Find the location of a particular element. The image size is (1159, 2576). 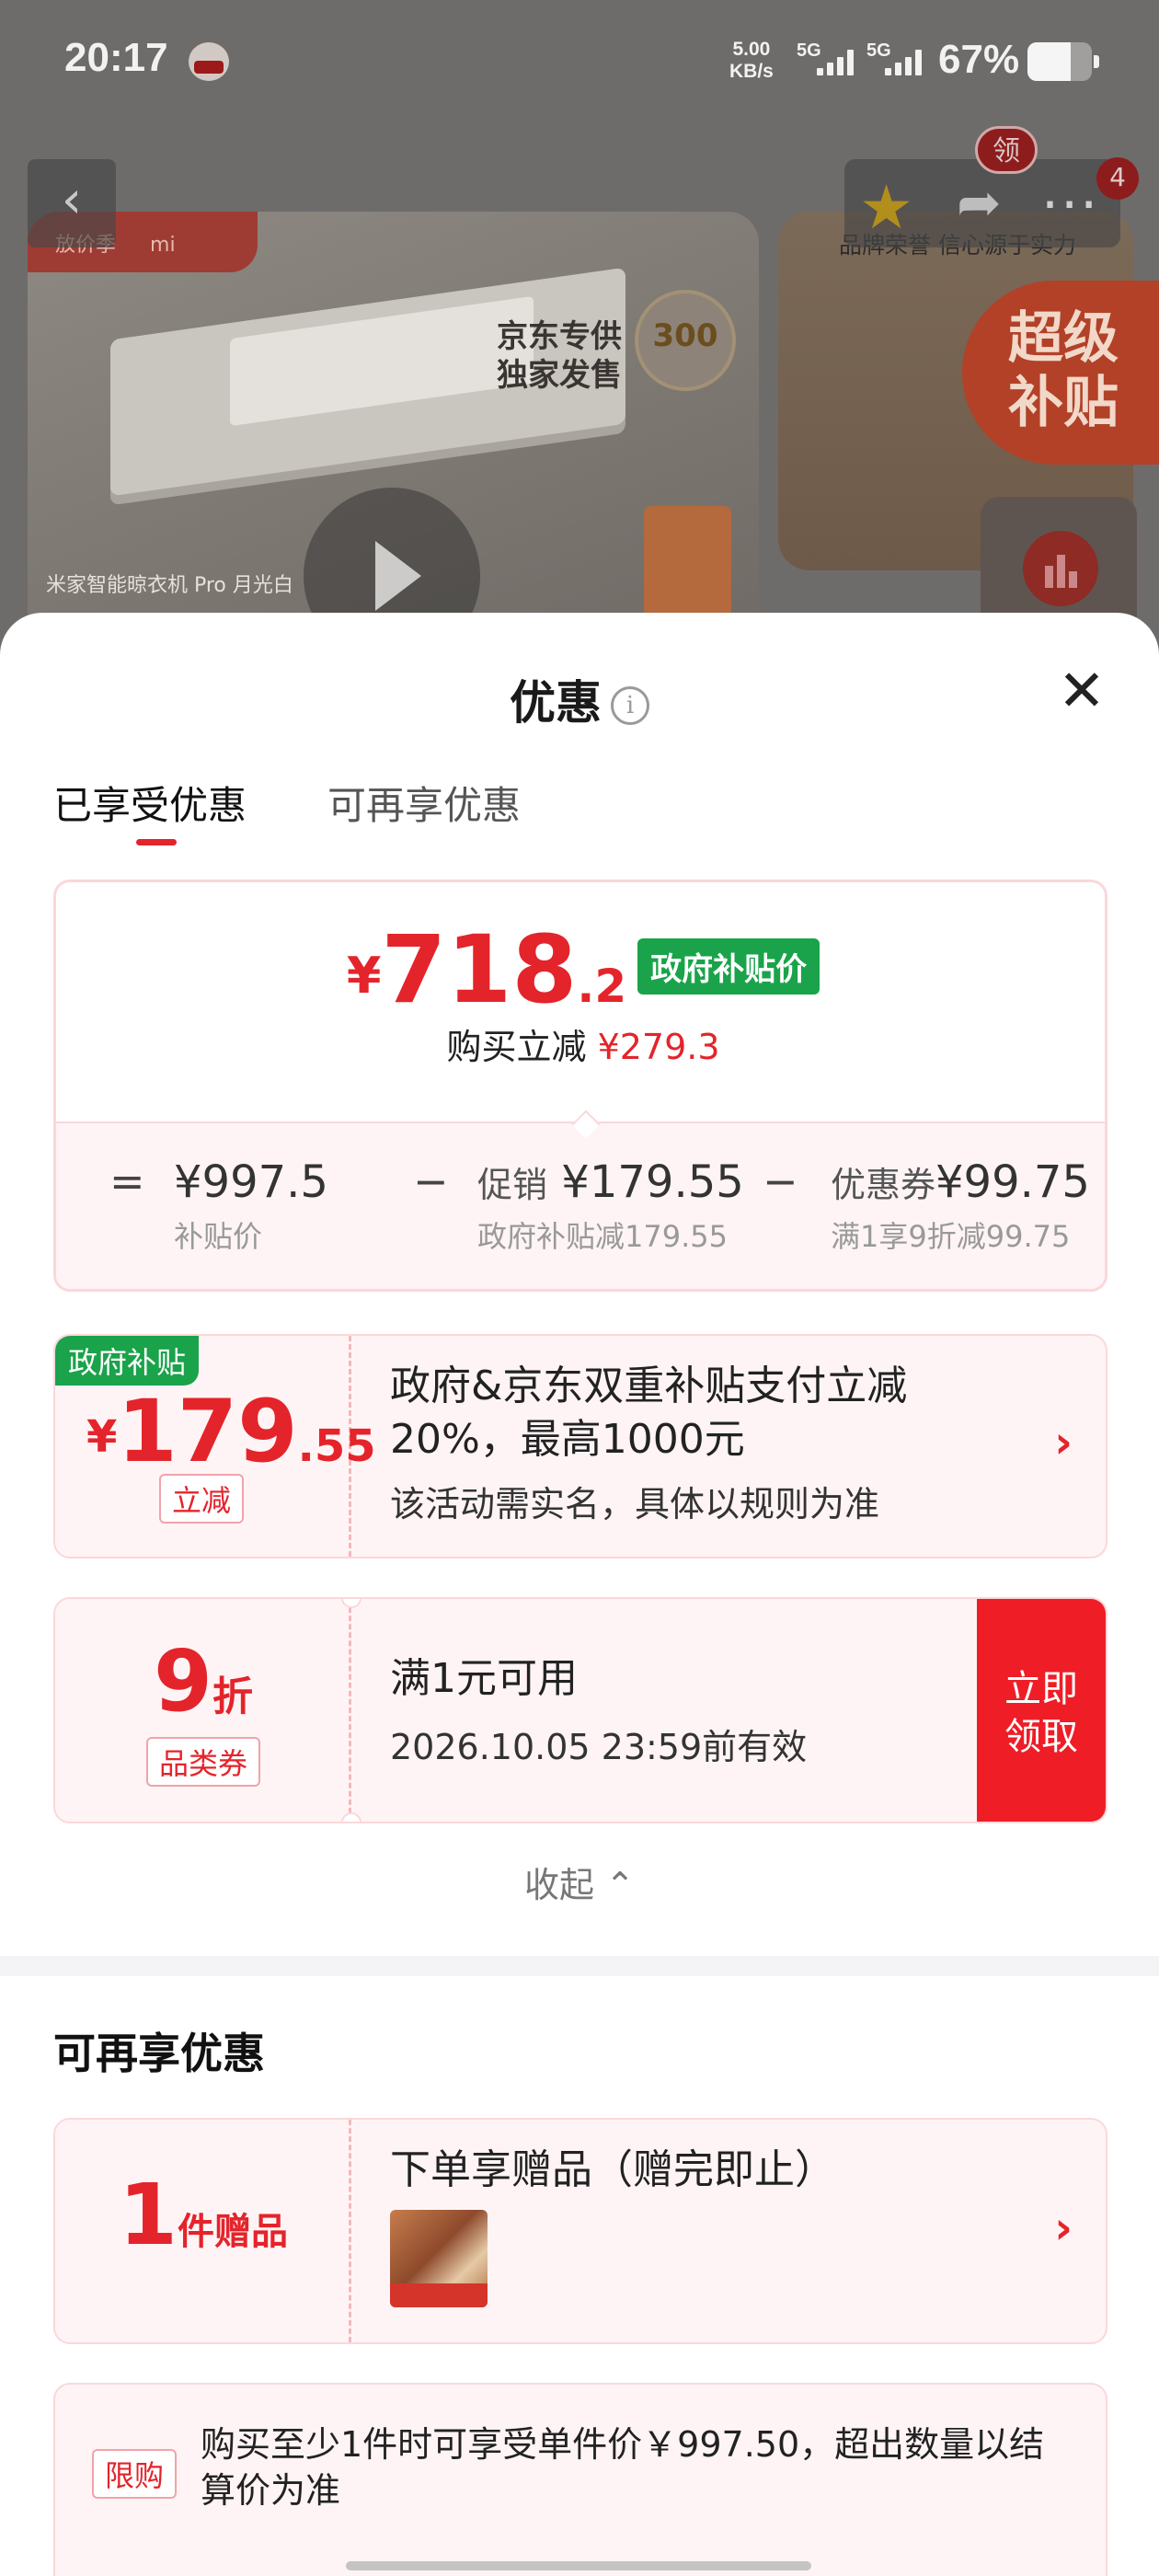

purchase-limit-tag: 限购 is located at coordinates (135, 2474).